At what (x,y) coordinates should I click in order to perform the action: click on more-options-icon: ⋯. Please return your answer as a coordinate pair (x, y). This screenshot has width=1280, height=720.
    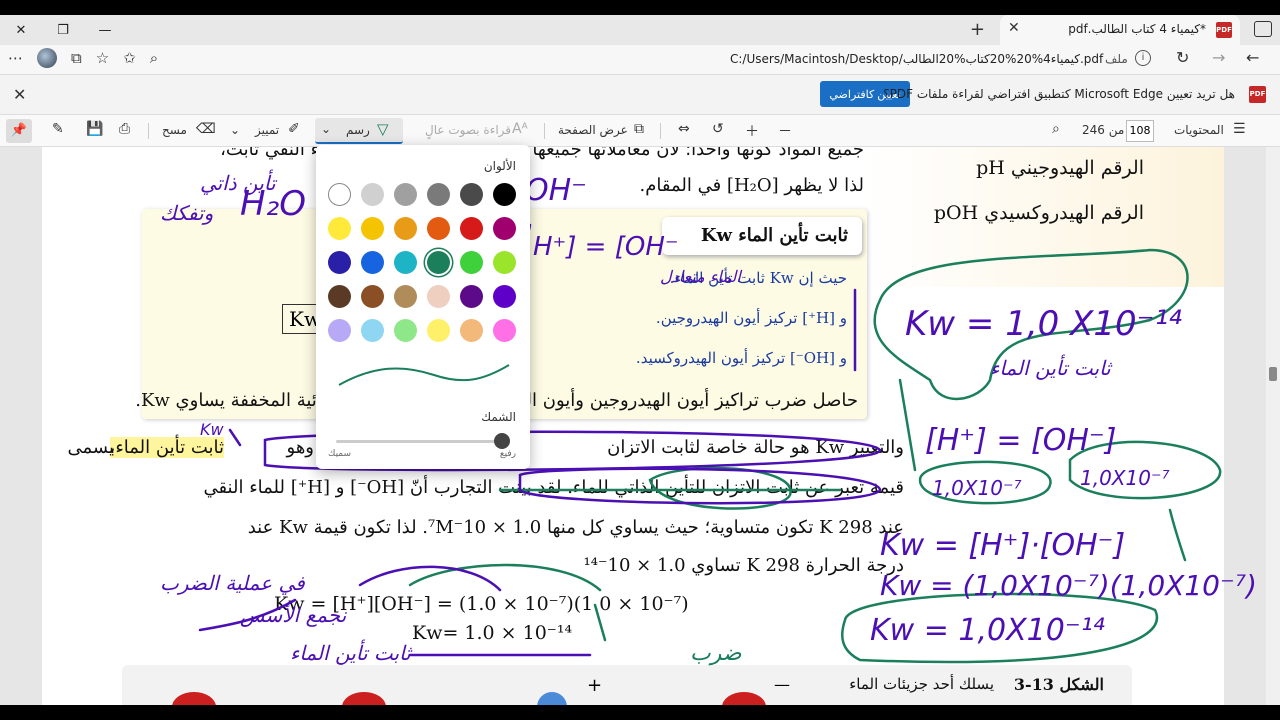
    Looking at the image, I should click on (15, 58).